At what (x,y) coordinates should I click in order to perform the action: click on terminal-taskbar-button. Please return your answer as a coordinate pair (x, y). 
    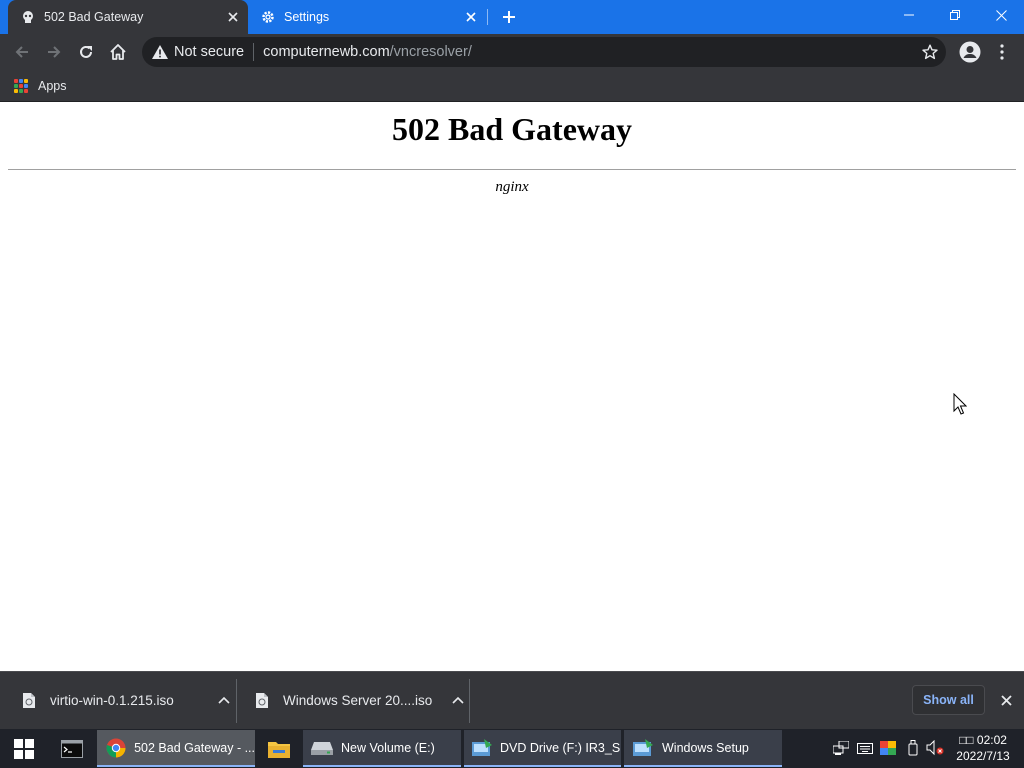
    Looking at the image, I should click on (72, 748).